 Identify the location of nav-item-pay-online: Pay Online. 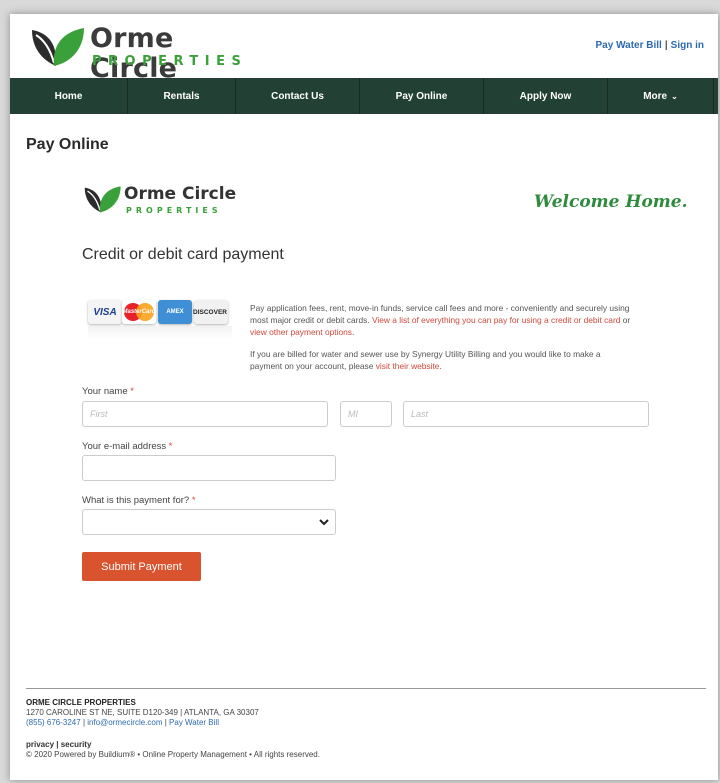
(422, 96).